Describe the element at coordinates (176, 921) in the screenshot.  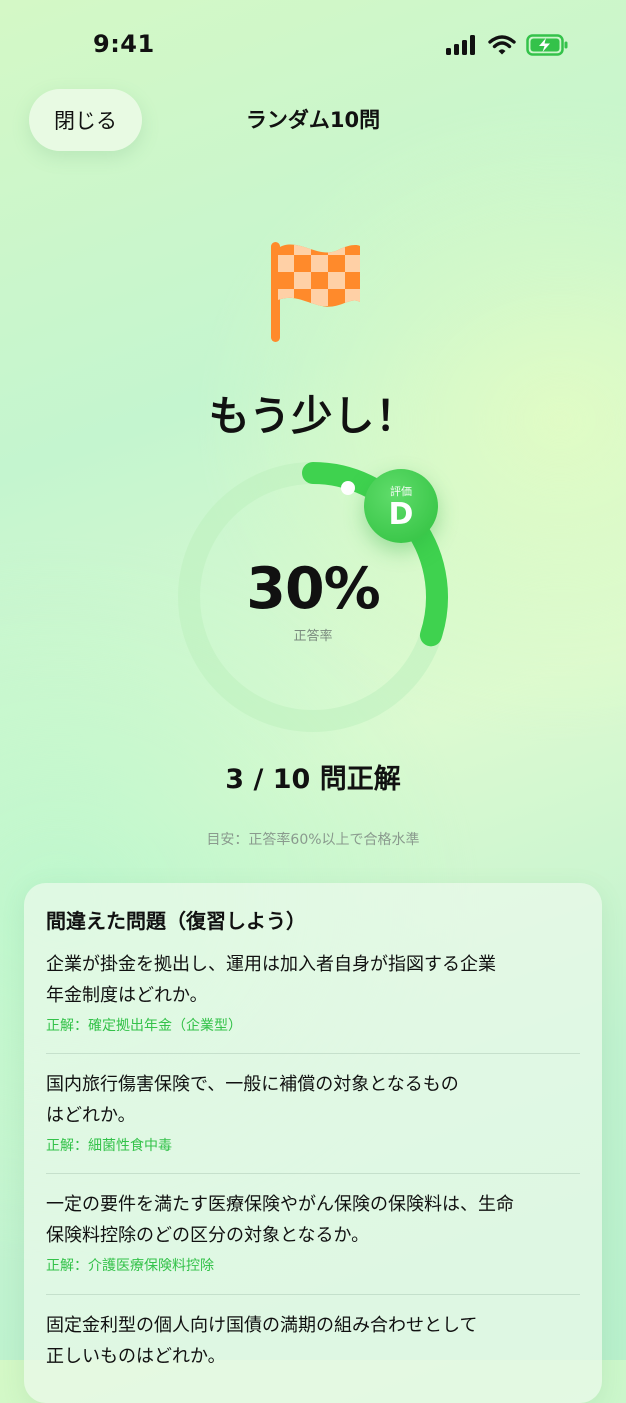
I see `review-title: 間違えた問題（復習しよう）` at that location.